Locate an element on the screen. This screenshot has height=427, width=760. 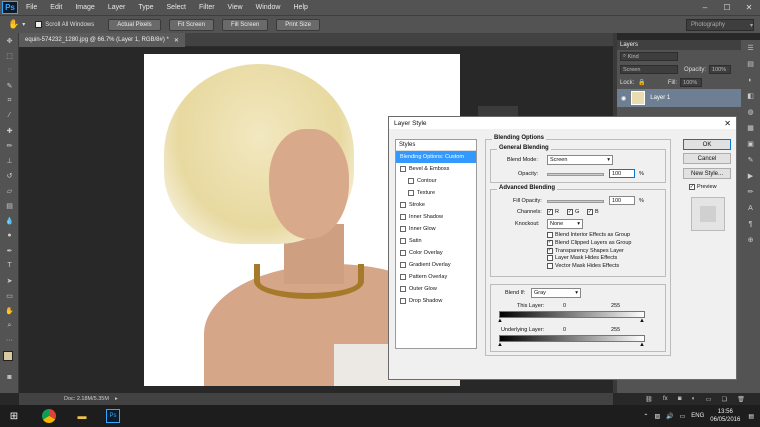
foreground-color-swatch is located at coordinates (8, 356).